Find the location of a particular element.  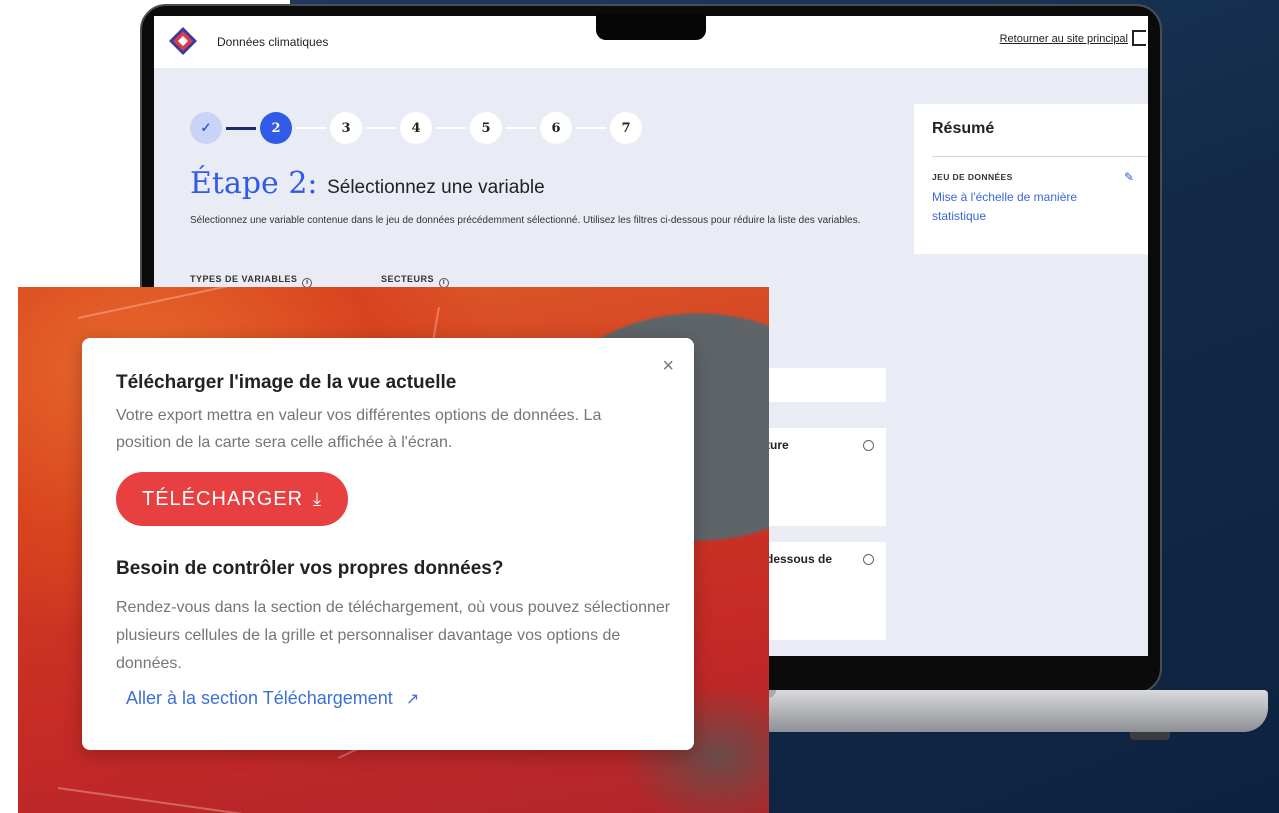

step-title-prefix: Étape 2: is located at coordinates (254, 183).